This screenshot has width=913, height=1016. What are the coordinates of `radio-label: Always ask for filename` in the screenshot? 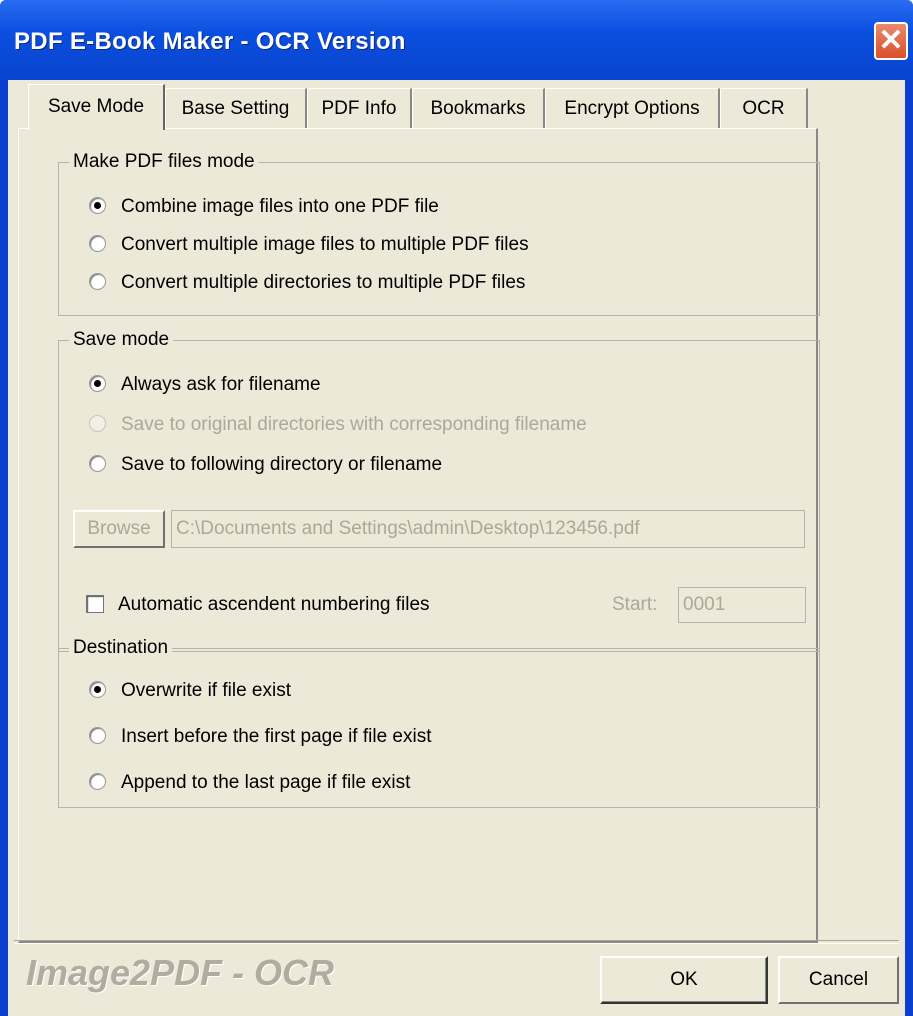 It's located at (221, 384).